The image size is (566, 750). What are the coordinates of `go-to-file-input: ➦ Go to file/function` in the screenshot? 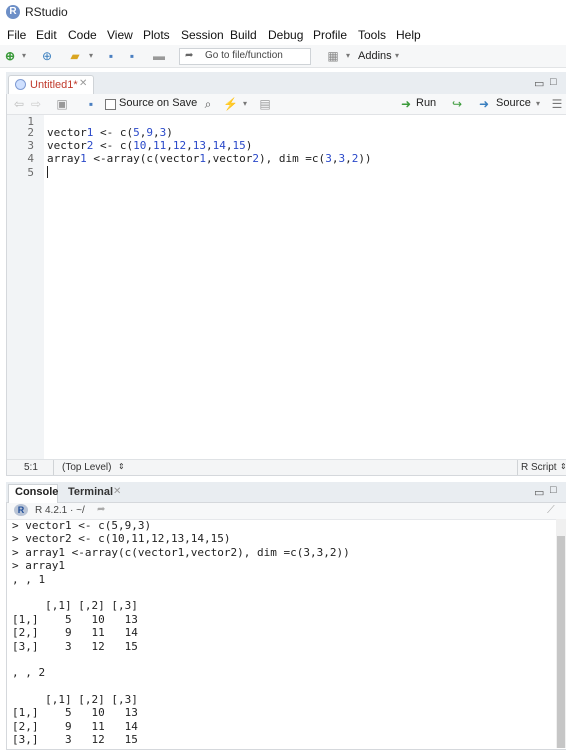 It's located at (245, 56).